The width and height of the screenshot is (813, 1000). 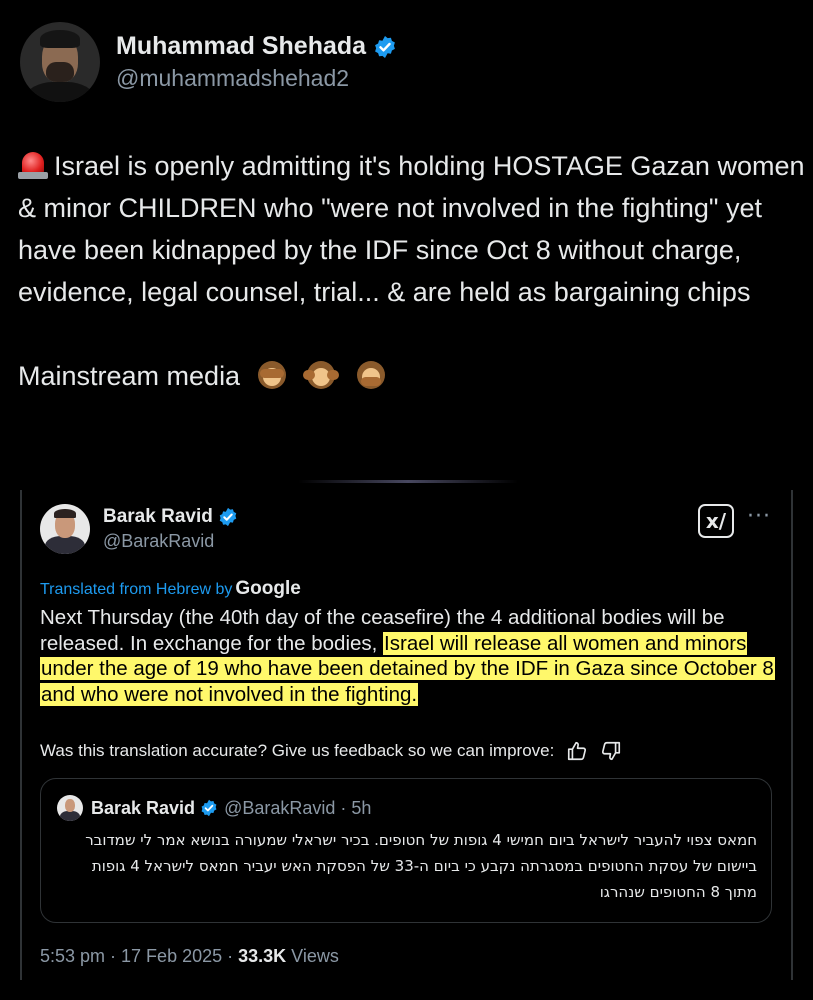 What do you see at coordinates (272, 375) in the screenshot?
I see `see-no-evil-monkey-icon` at bounding box center [272, 375].